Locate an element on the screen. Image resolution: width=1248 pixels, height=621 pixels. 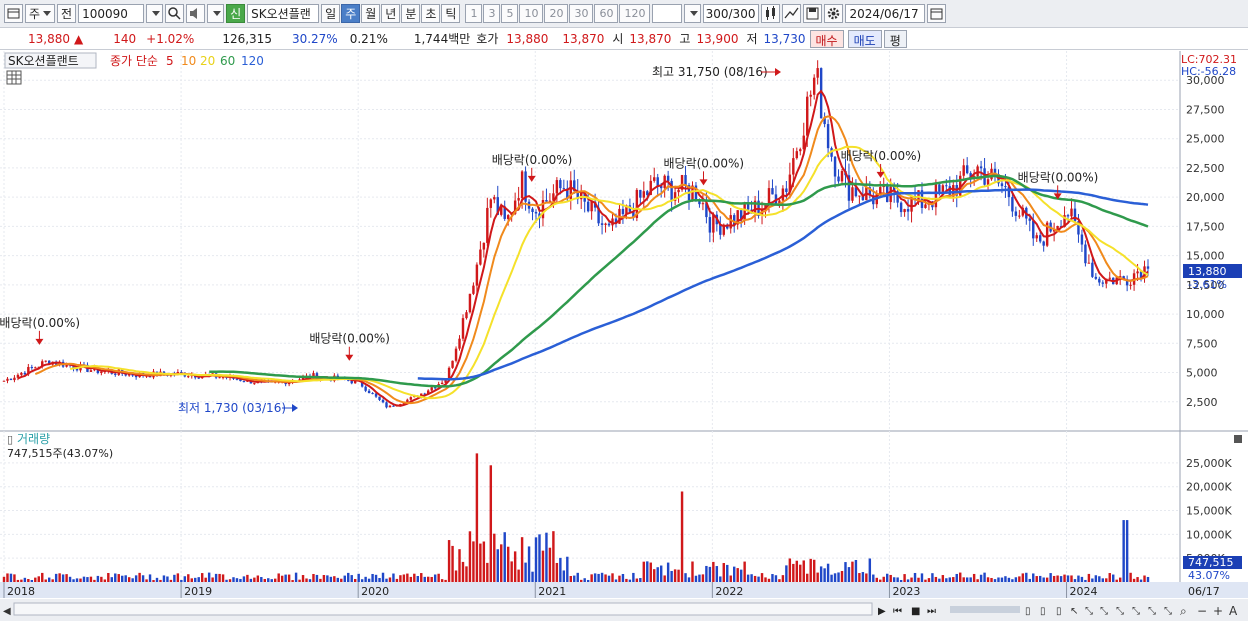
line-tool-icon is located at coordinates (792, 13).